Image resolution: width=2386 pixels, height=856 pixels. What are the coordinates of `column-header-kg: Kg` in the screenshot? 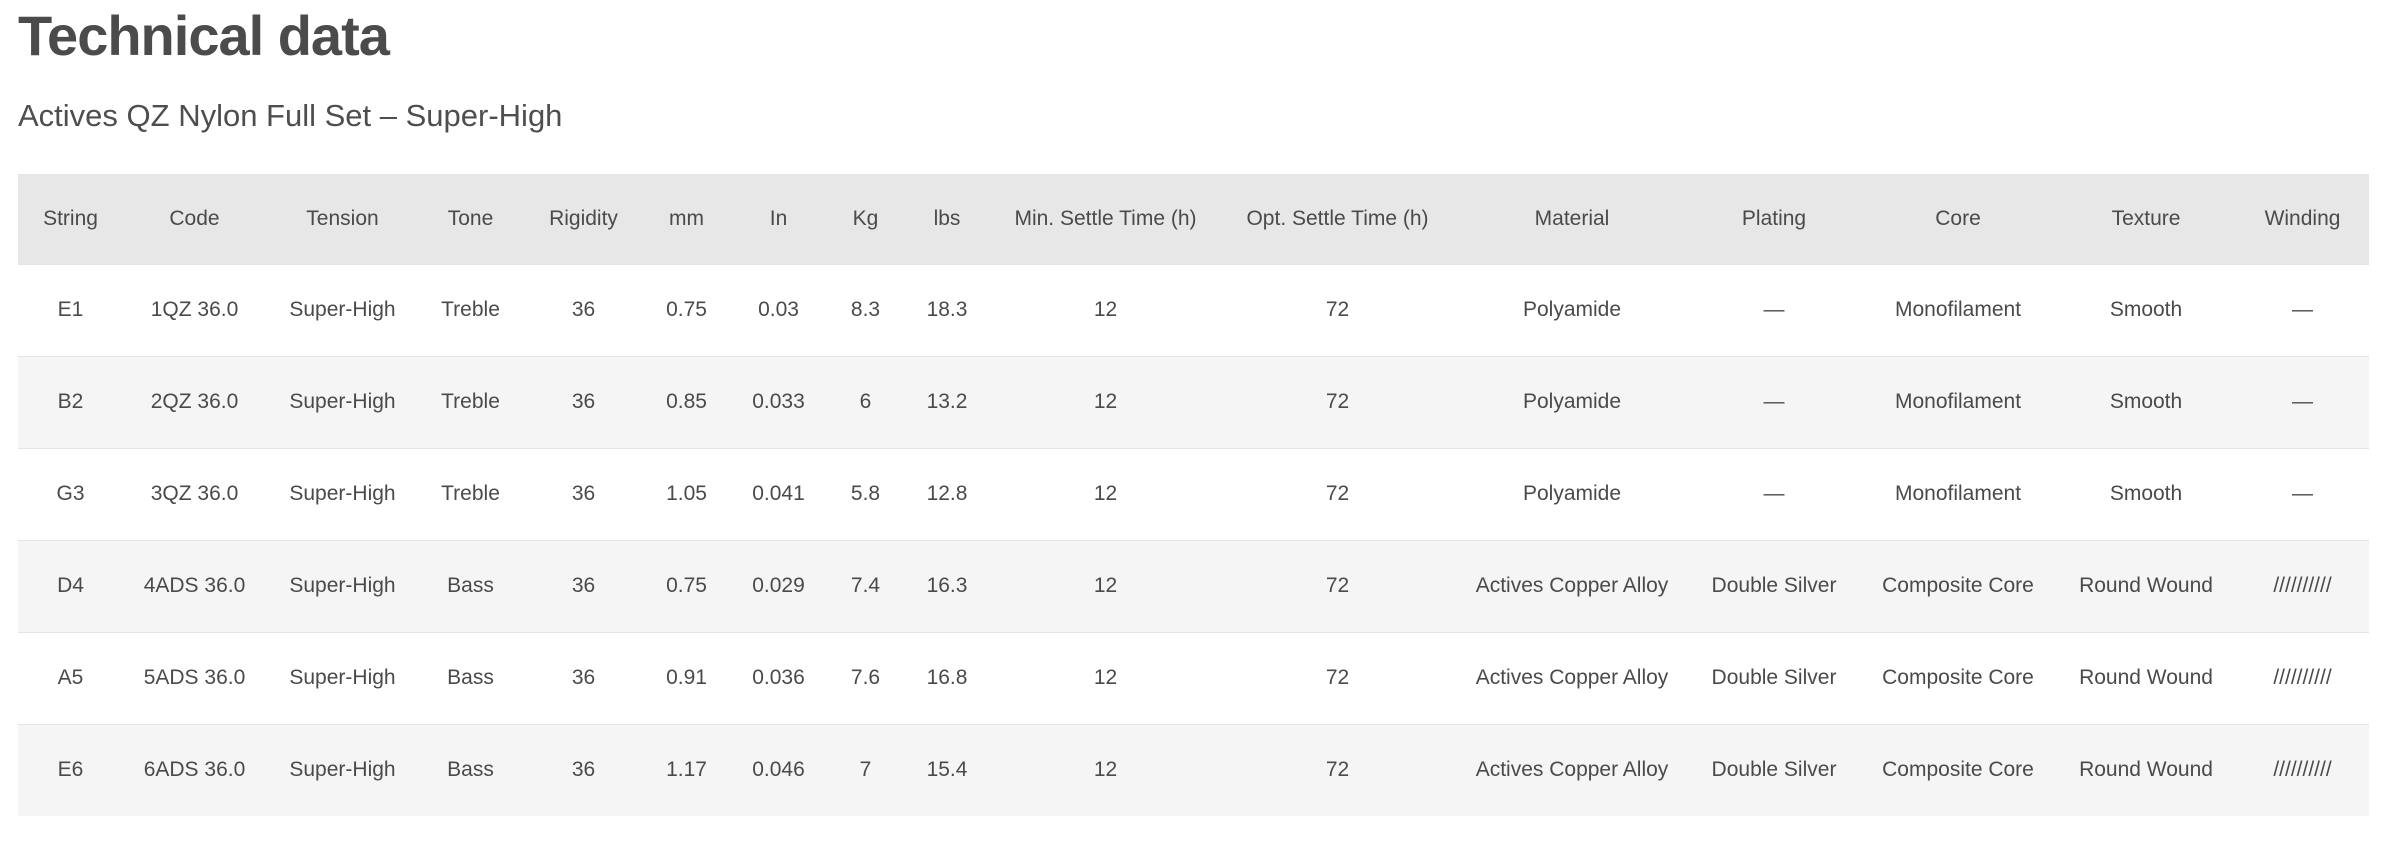 It's located at (865, 218).